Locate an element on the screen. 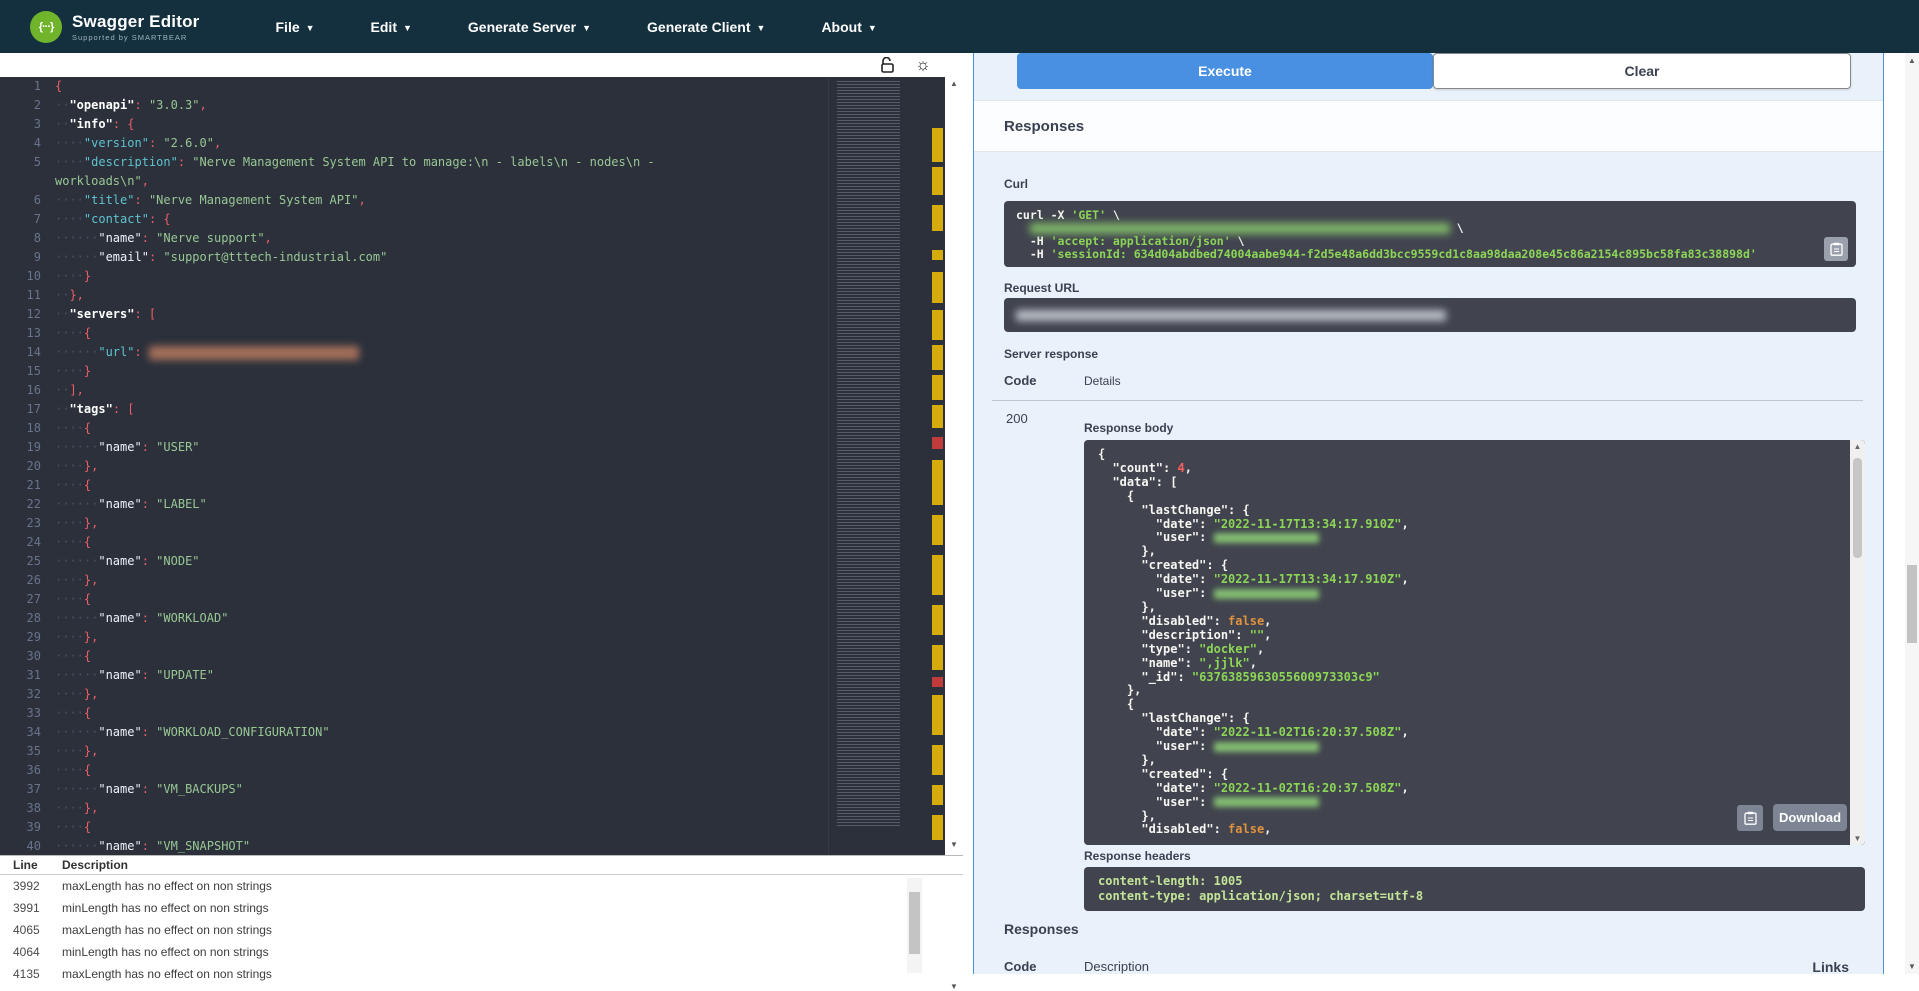  code-line: 28 ······"name": "WORKLOAD" is located at coordinates (414, 618).